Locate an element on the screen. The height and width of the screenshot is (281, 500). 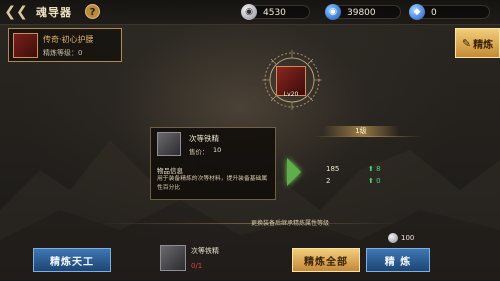
tooltip-info-title: 物品信息 is located at coordinates (170, 171).